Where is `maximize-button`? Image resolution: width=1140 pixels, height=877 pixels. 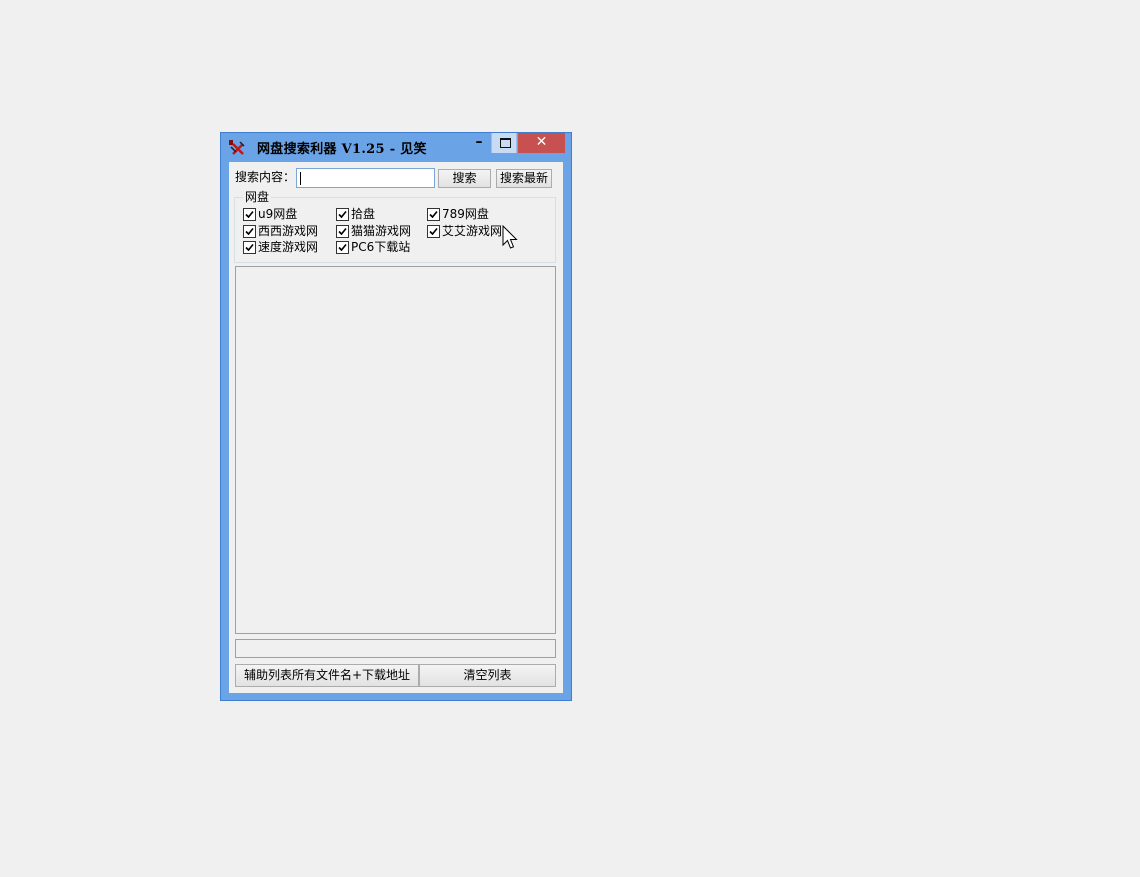
maximize-button is located at coordinates (504, 143).